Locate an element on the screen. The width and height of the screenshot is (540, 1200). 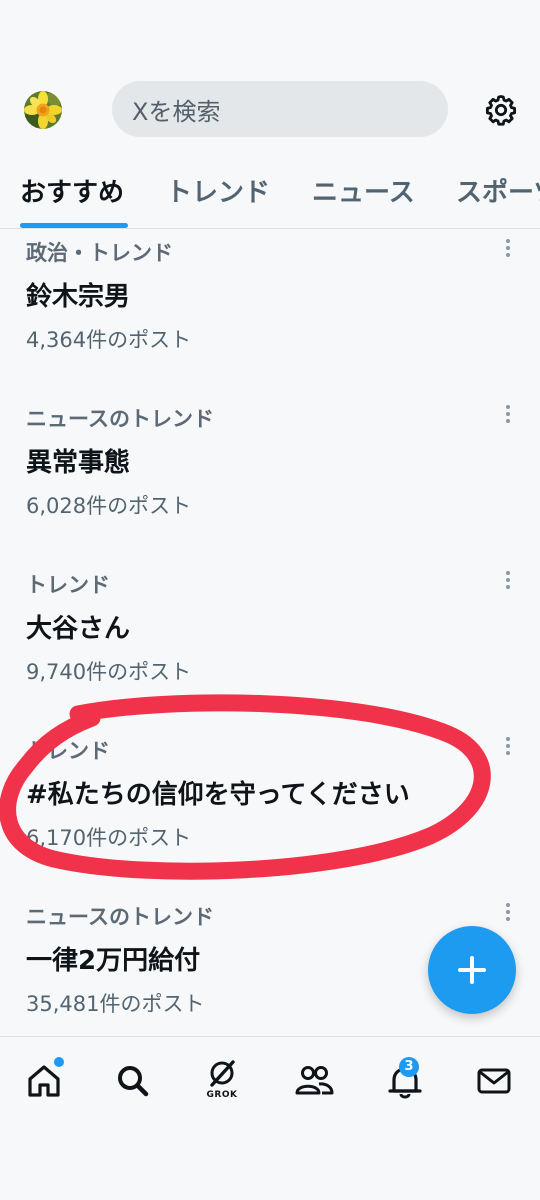
trend-item: トレンド 大谷さん 9,740件のポスト is located at coordinates (270, 644).